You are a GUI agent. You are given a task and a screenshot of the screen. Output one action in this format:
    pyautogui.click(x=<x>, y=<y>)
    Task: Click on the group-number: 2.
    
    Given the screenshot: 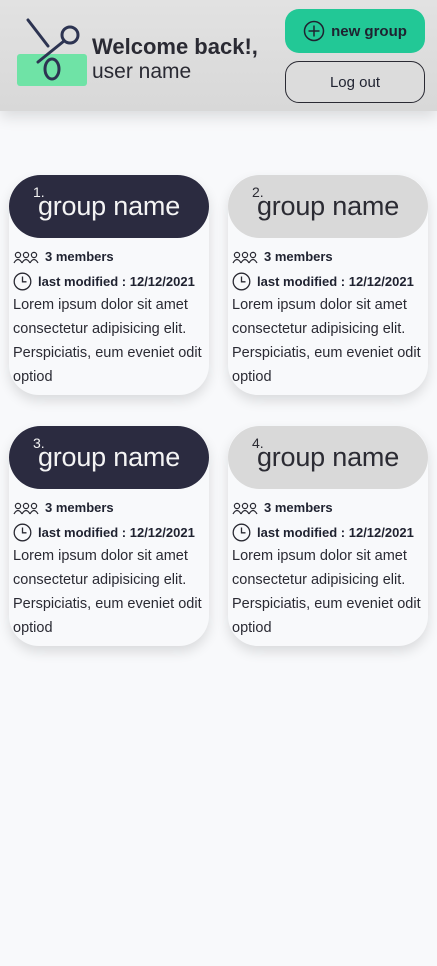 What is the action you would take?
    pyautogui.click(x=258, y=192)
    